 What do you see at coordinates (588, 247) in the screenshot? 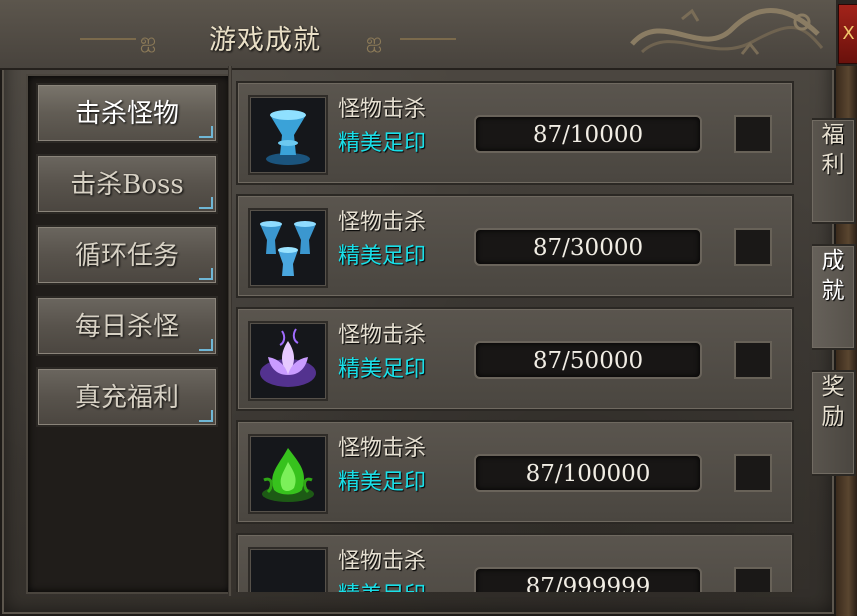
I see `progress-value: 87/30000` at bounding box center [588, 247].